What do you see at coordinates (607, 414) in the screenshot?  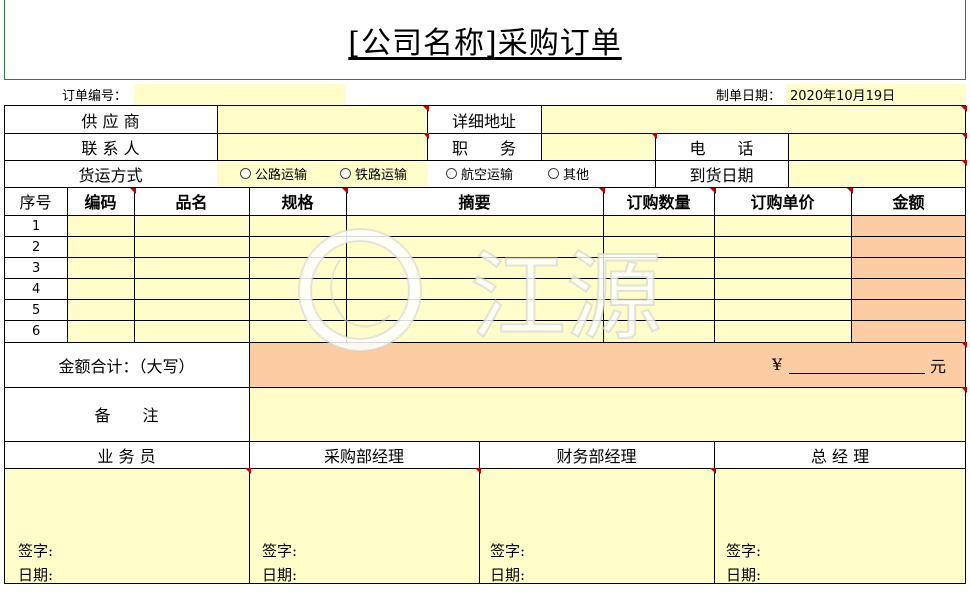 I see `remark-field` at bounding box center [607, 414].